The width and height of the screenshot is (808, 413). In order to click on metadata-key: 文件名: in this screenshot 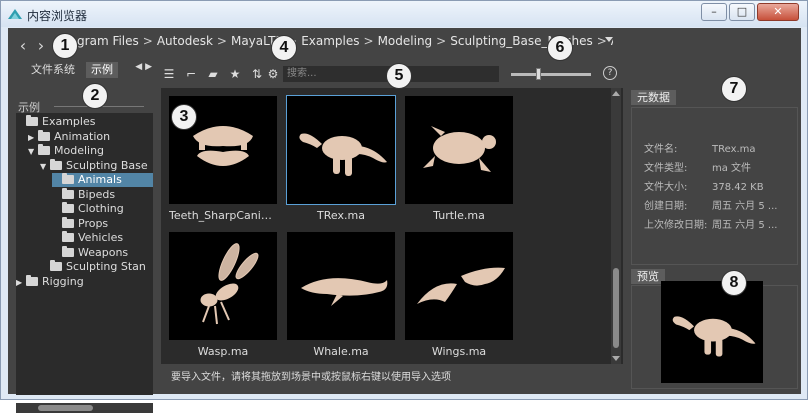, I will do `click(661, 149)`.